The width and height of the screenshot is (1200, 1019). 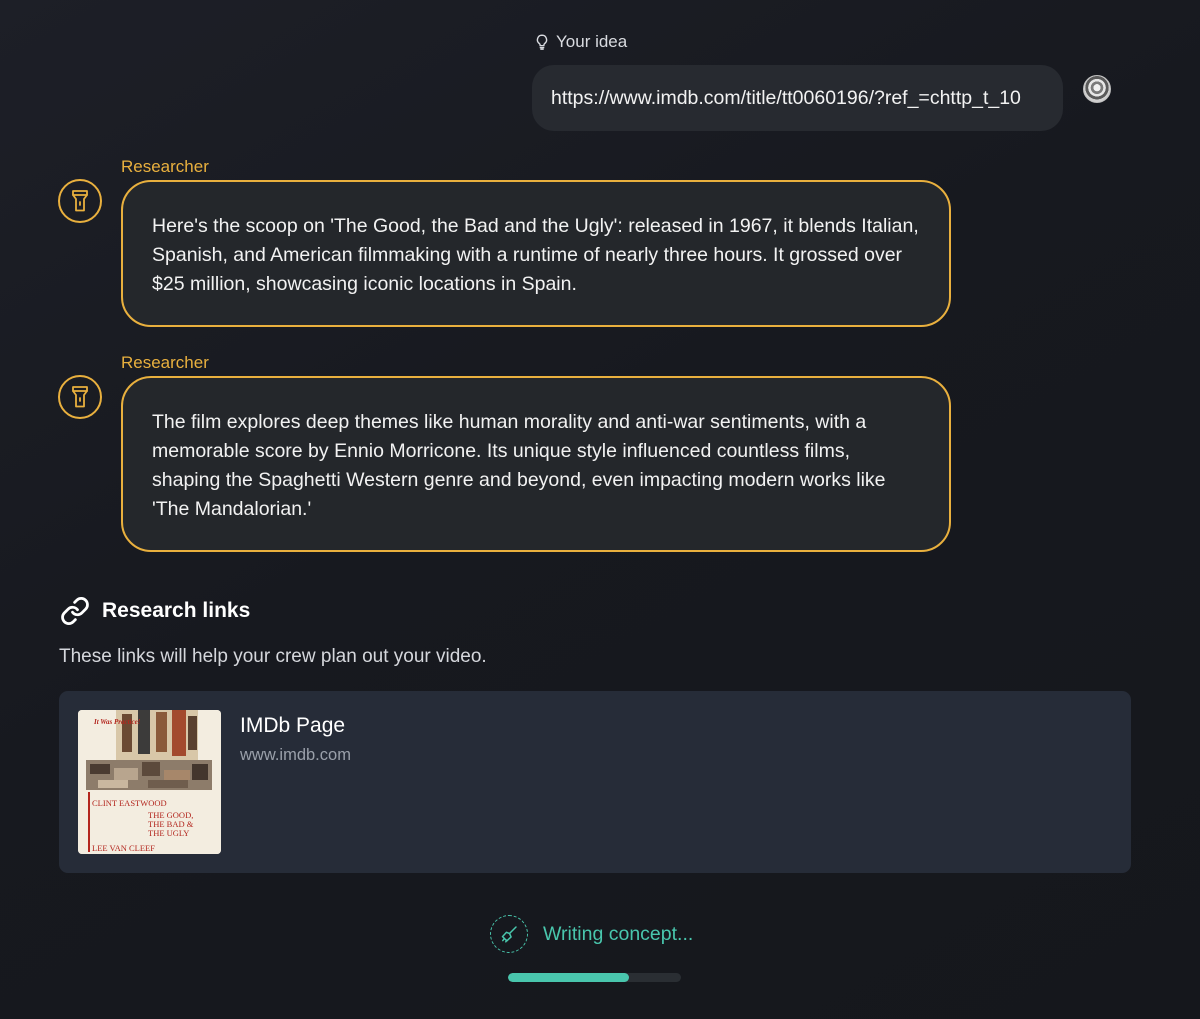 What do you see at coordinates (592, 41) in the screenshot?
I see `user-message-label-text: Your idea` at bounding box center [592, 41].